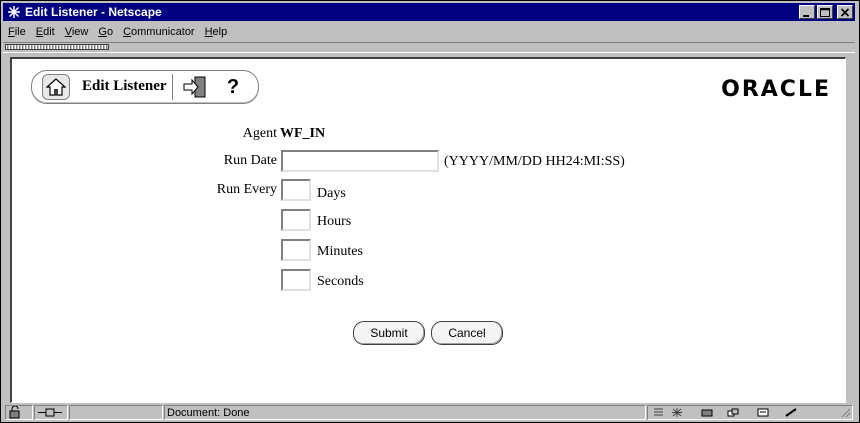  What do you see at coordinates (534, 161) in the screenshot?
I see `run-date-format-hint: (YYYY/MM/DD HH24:MI:SS)` at bounding box center [534, 161].